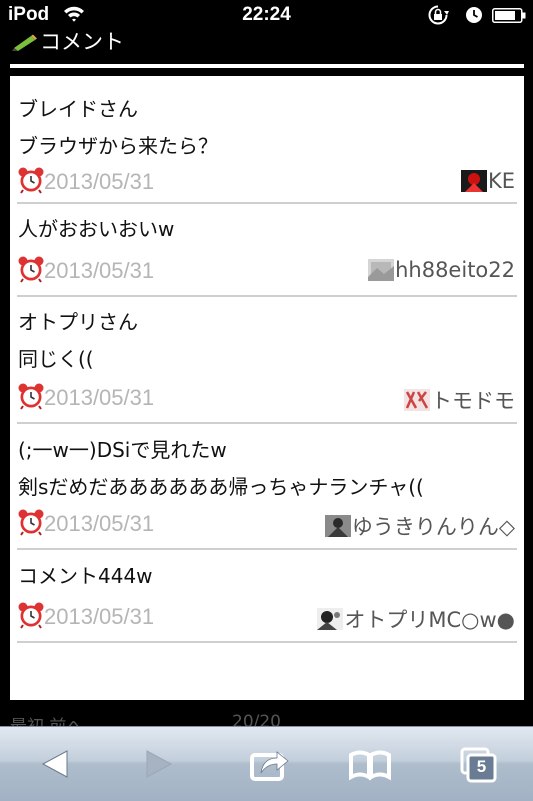  I want to click on share-icon, so click(268, 764).